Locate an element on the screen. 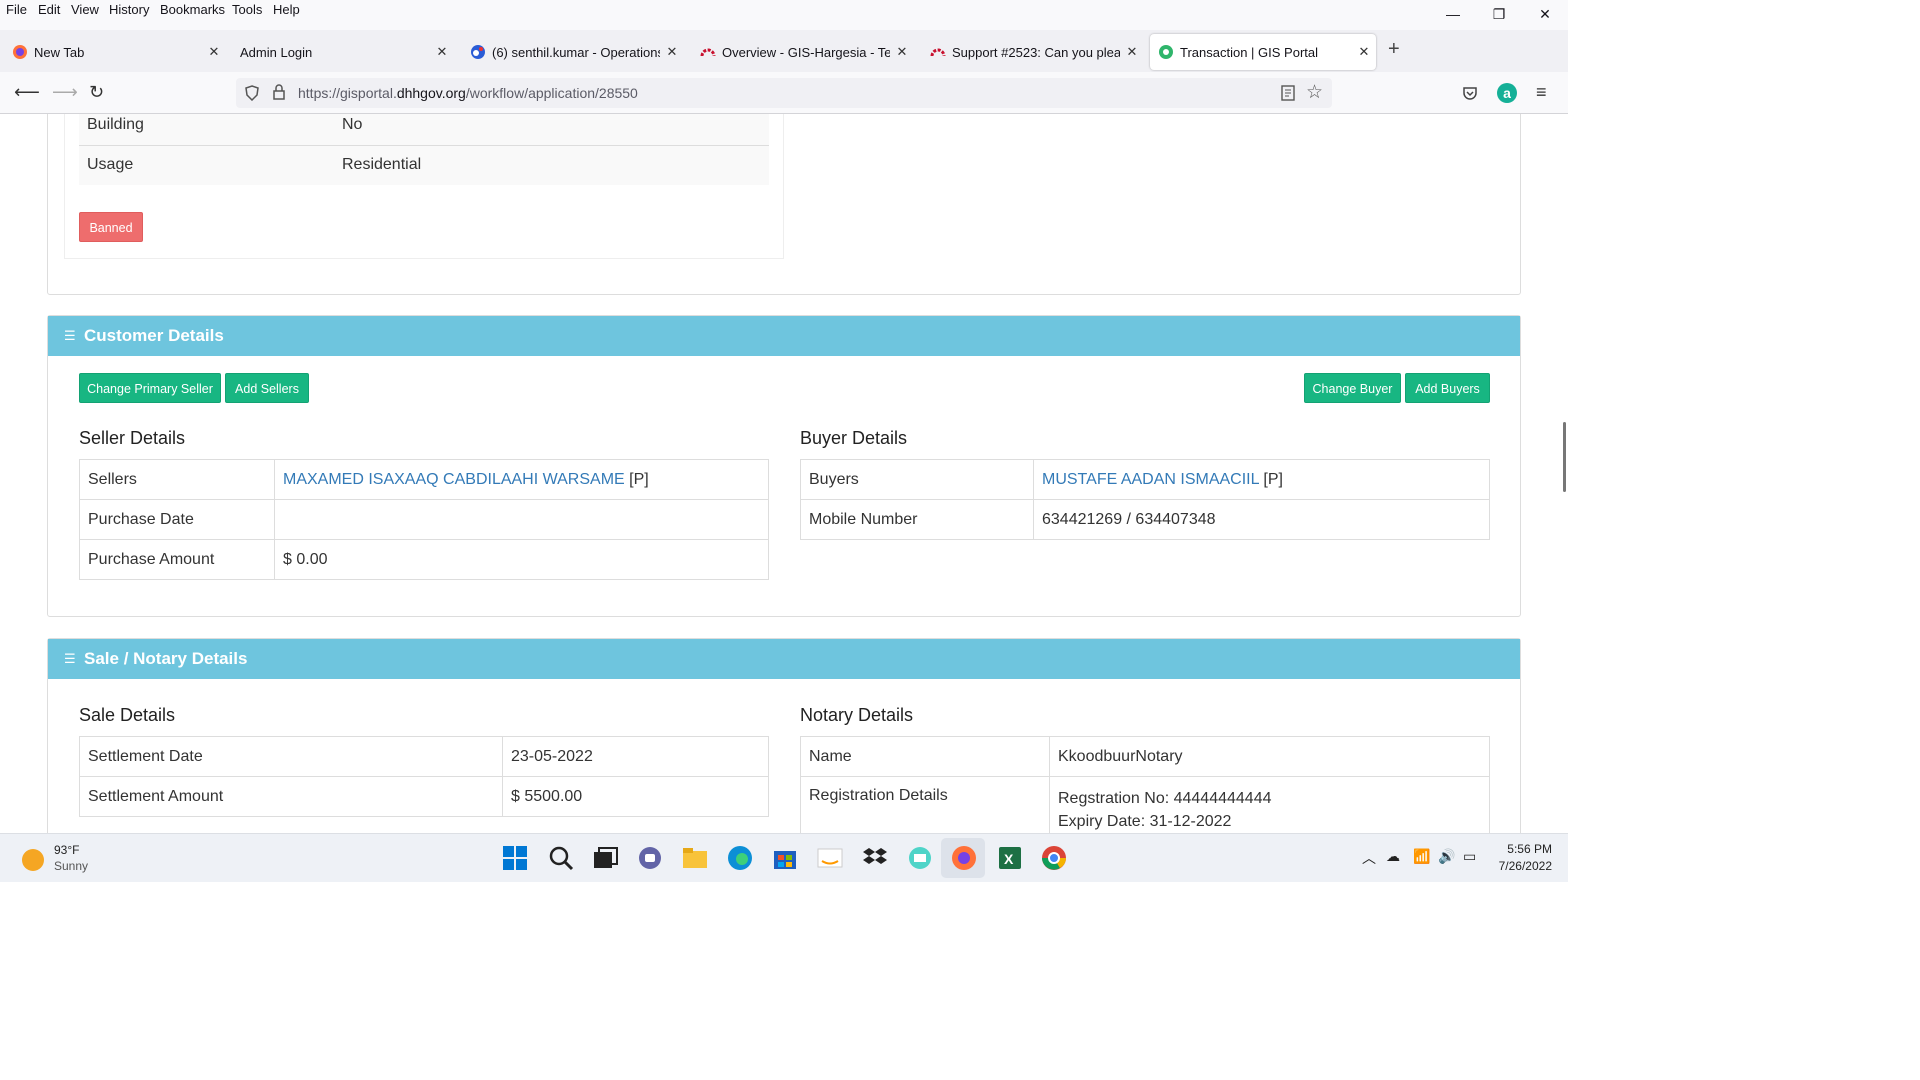 The image size is (1920, 1080). chevron-up-icon: ︿ is located at coordinates (1369, 858).